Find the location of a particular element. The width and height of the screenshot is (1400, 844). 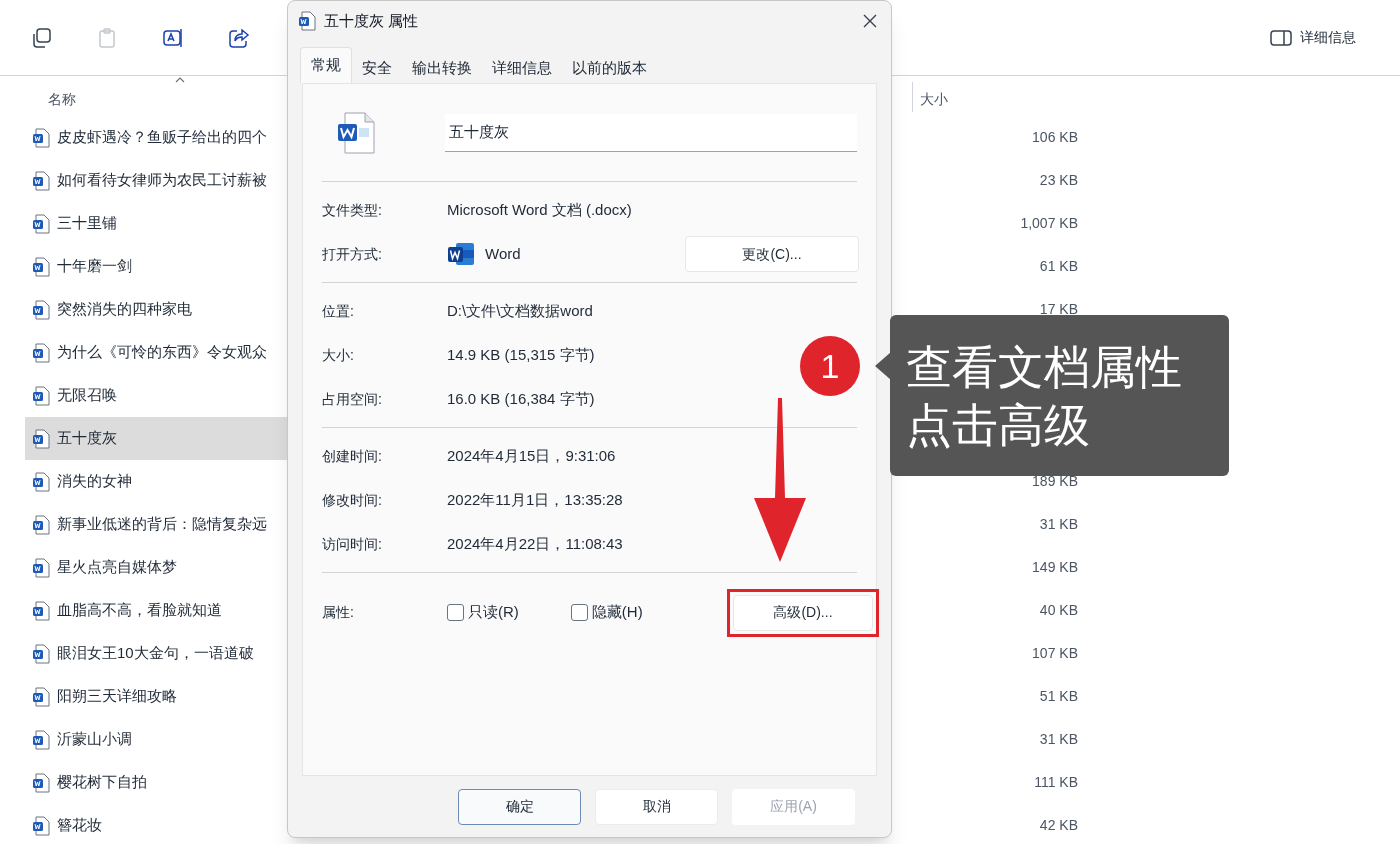

file-size: 149 KB is located at coordinates (1055, 567).